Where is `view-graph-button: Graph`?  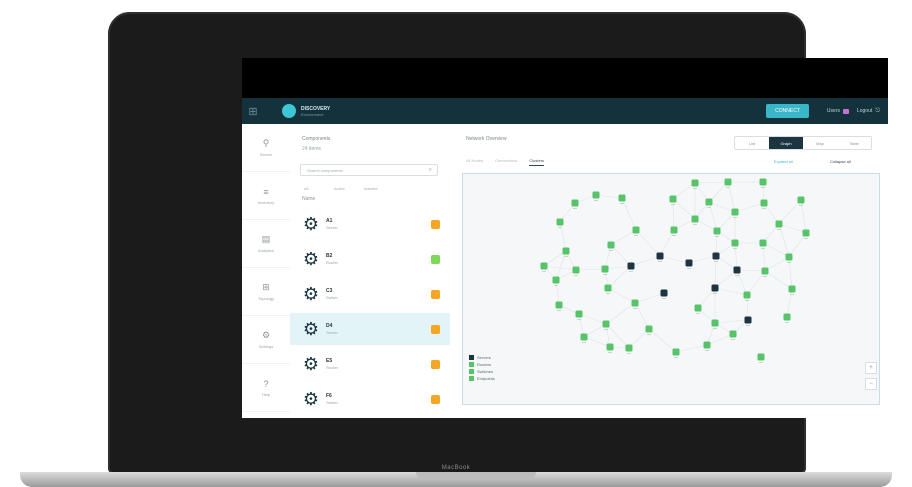
view-graph-button: Graph is located at coordinates (786, 143).